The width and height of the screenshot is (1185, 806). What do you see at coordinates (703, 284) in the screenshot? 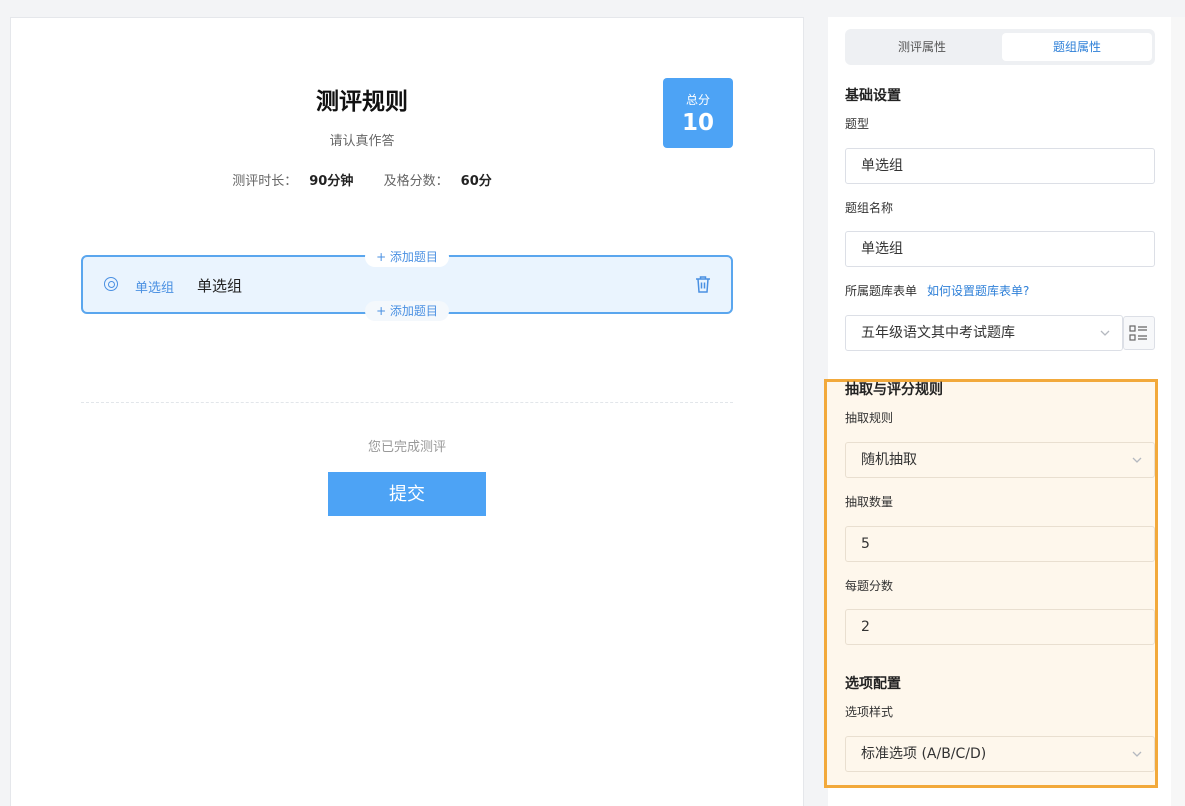
I see `trash-icon` at bounding box center [703, 284].